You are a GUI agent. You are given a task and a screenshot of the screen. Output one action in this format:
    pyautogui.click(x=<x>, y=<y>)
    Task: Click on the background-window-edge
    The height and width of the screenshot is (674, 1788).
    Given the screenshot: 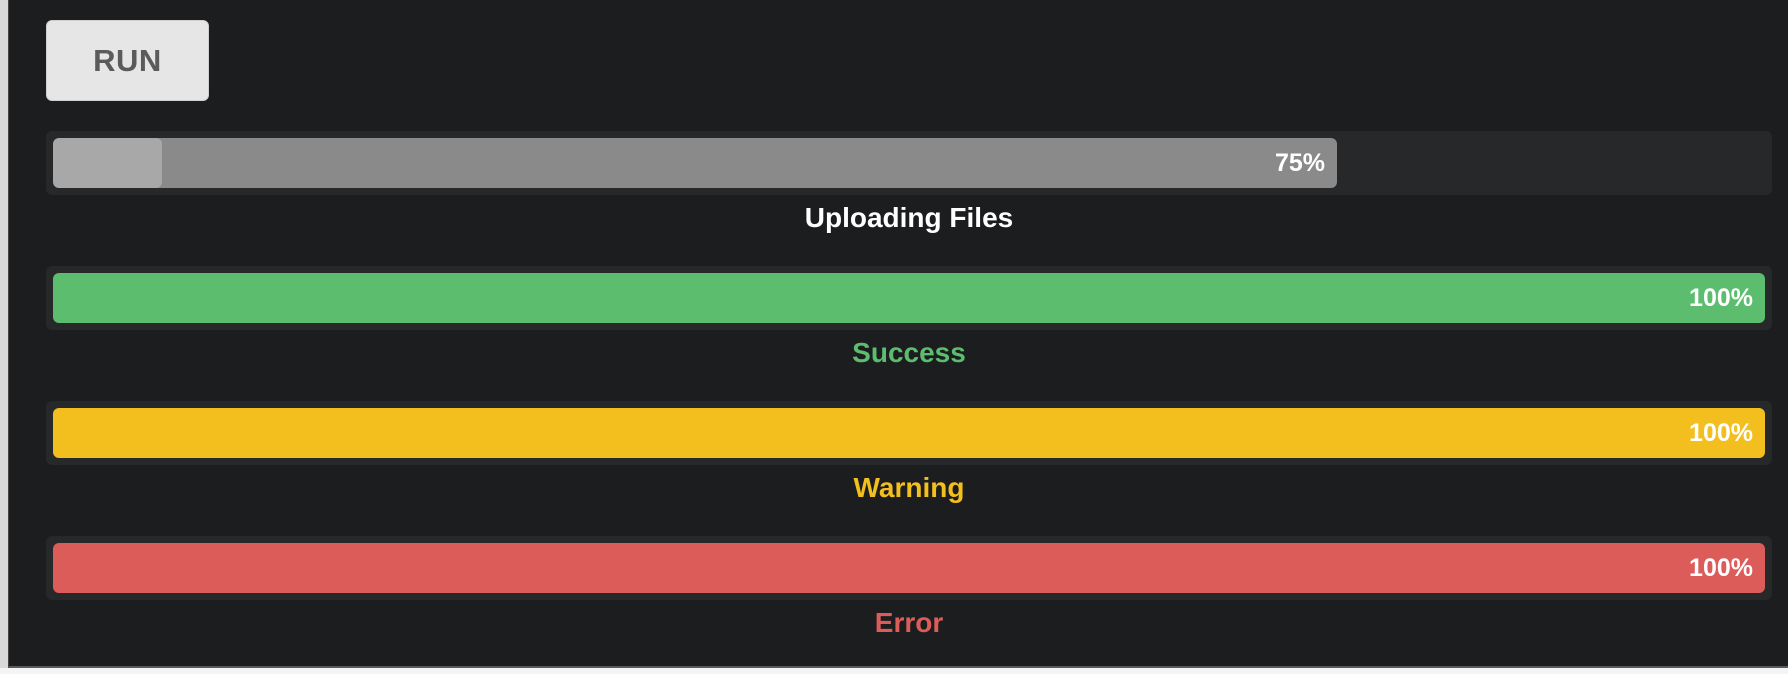 What is the action you would take?
    pyautogui.click(x=4, y=337)
    